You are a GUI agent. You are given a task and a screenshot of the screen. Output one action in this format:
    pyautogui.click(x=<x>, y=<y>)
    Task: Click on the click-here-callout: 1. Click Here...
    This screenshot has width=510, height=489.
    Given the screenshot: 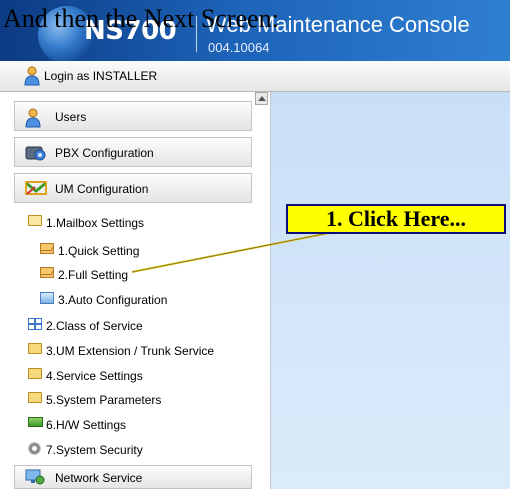 What is the action you would take?
    pyautogui.click(x=396, y=219)
    